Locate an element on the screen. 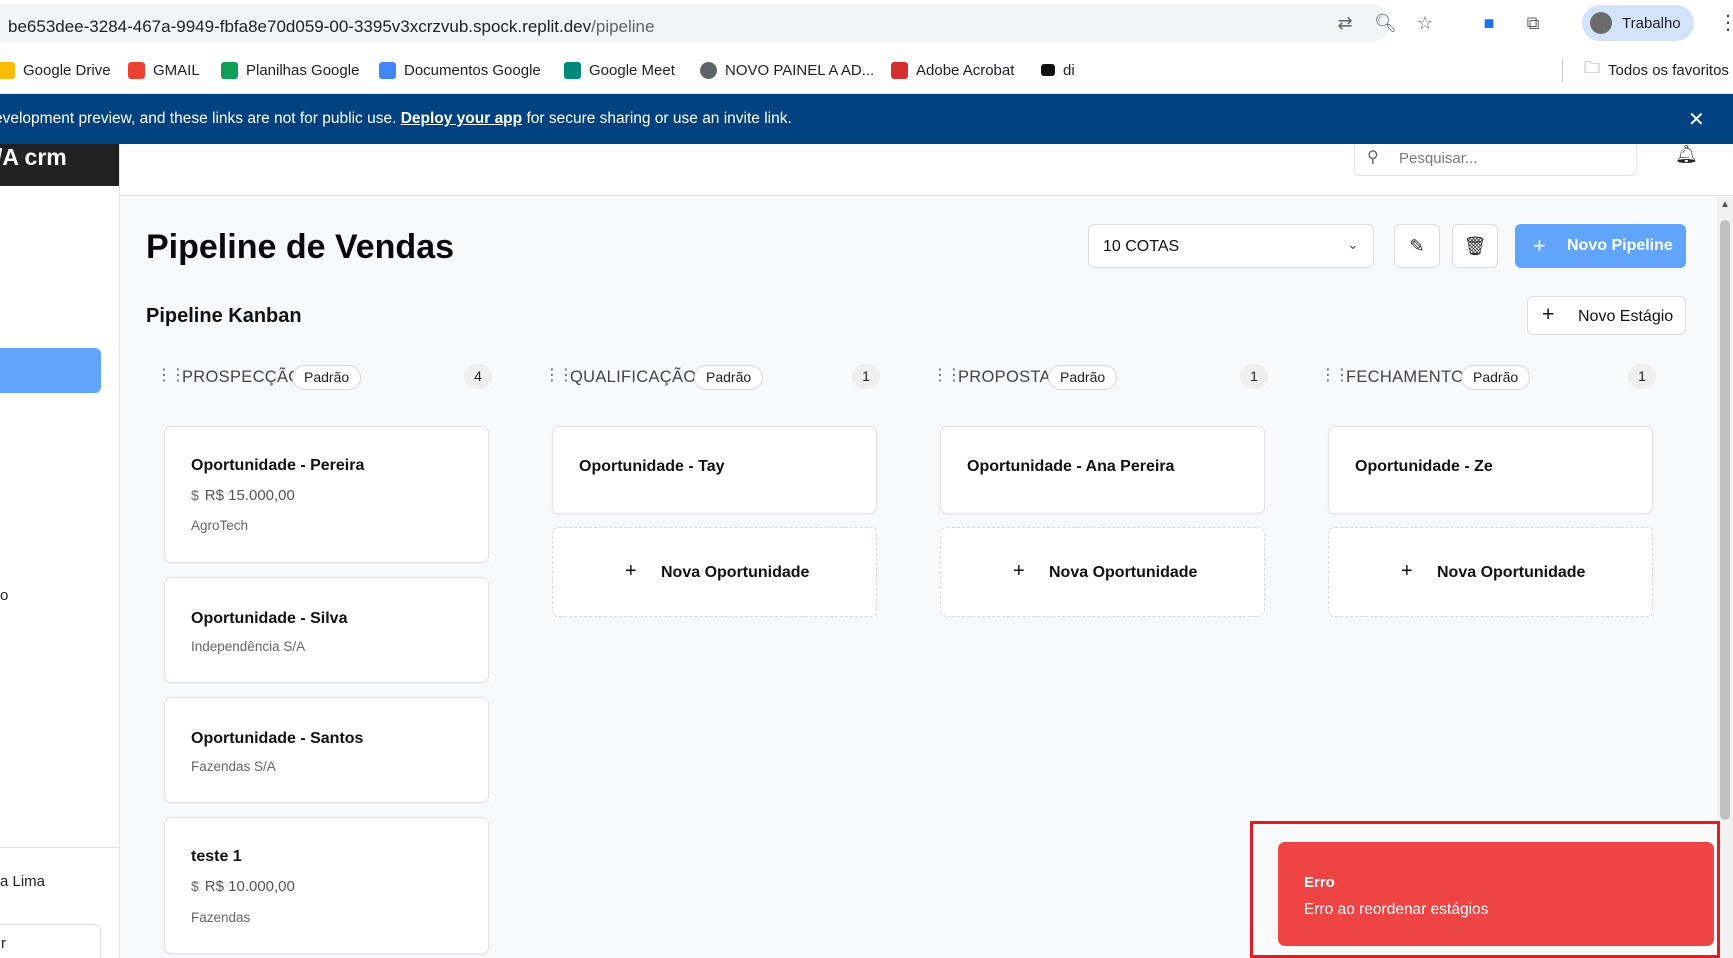  bookmarks-divider is located at coordinates (1562, 70).